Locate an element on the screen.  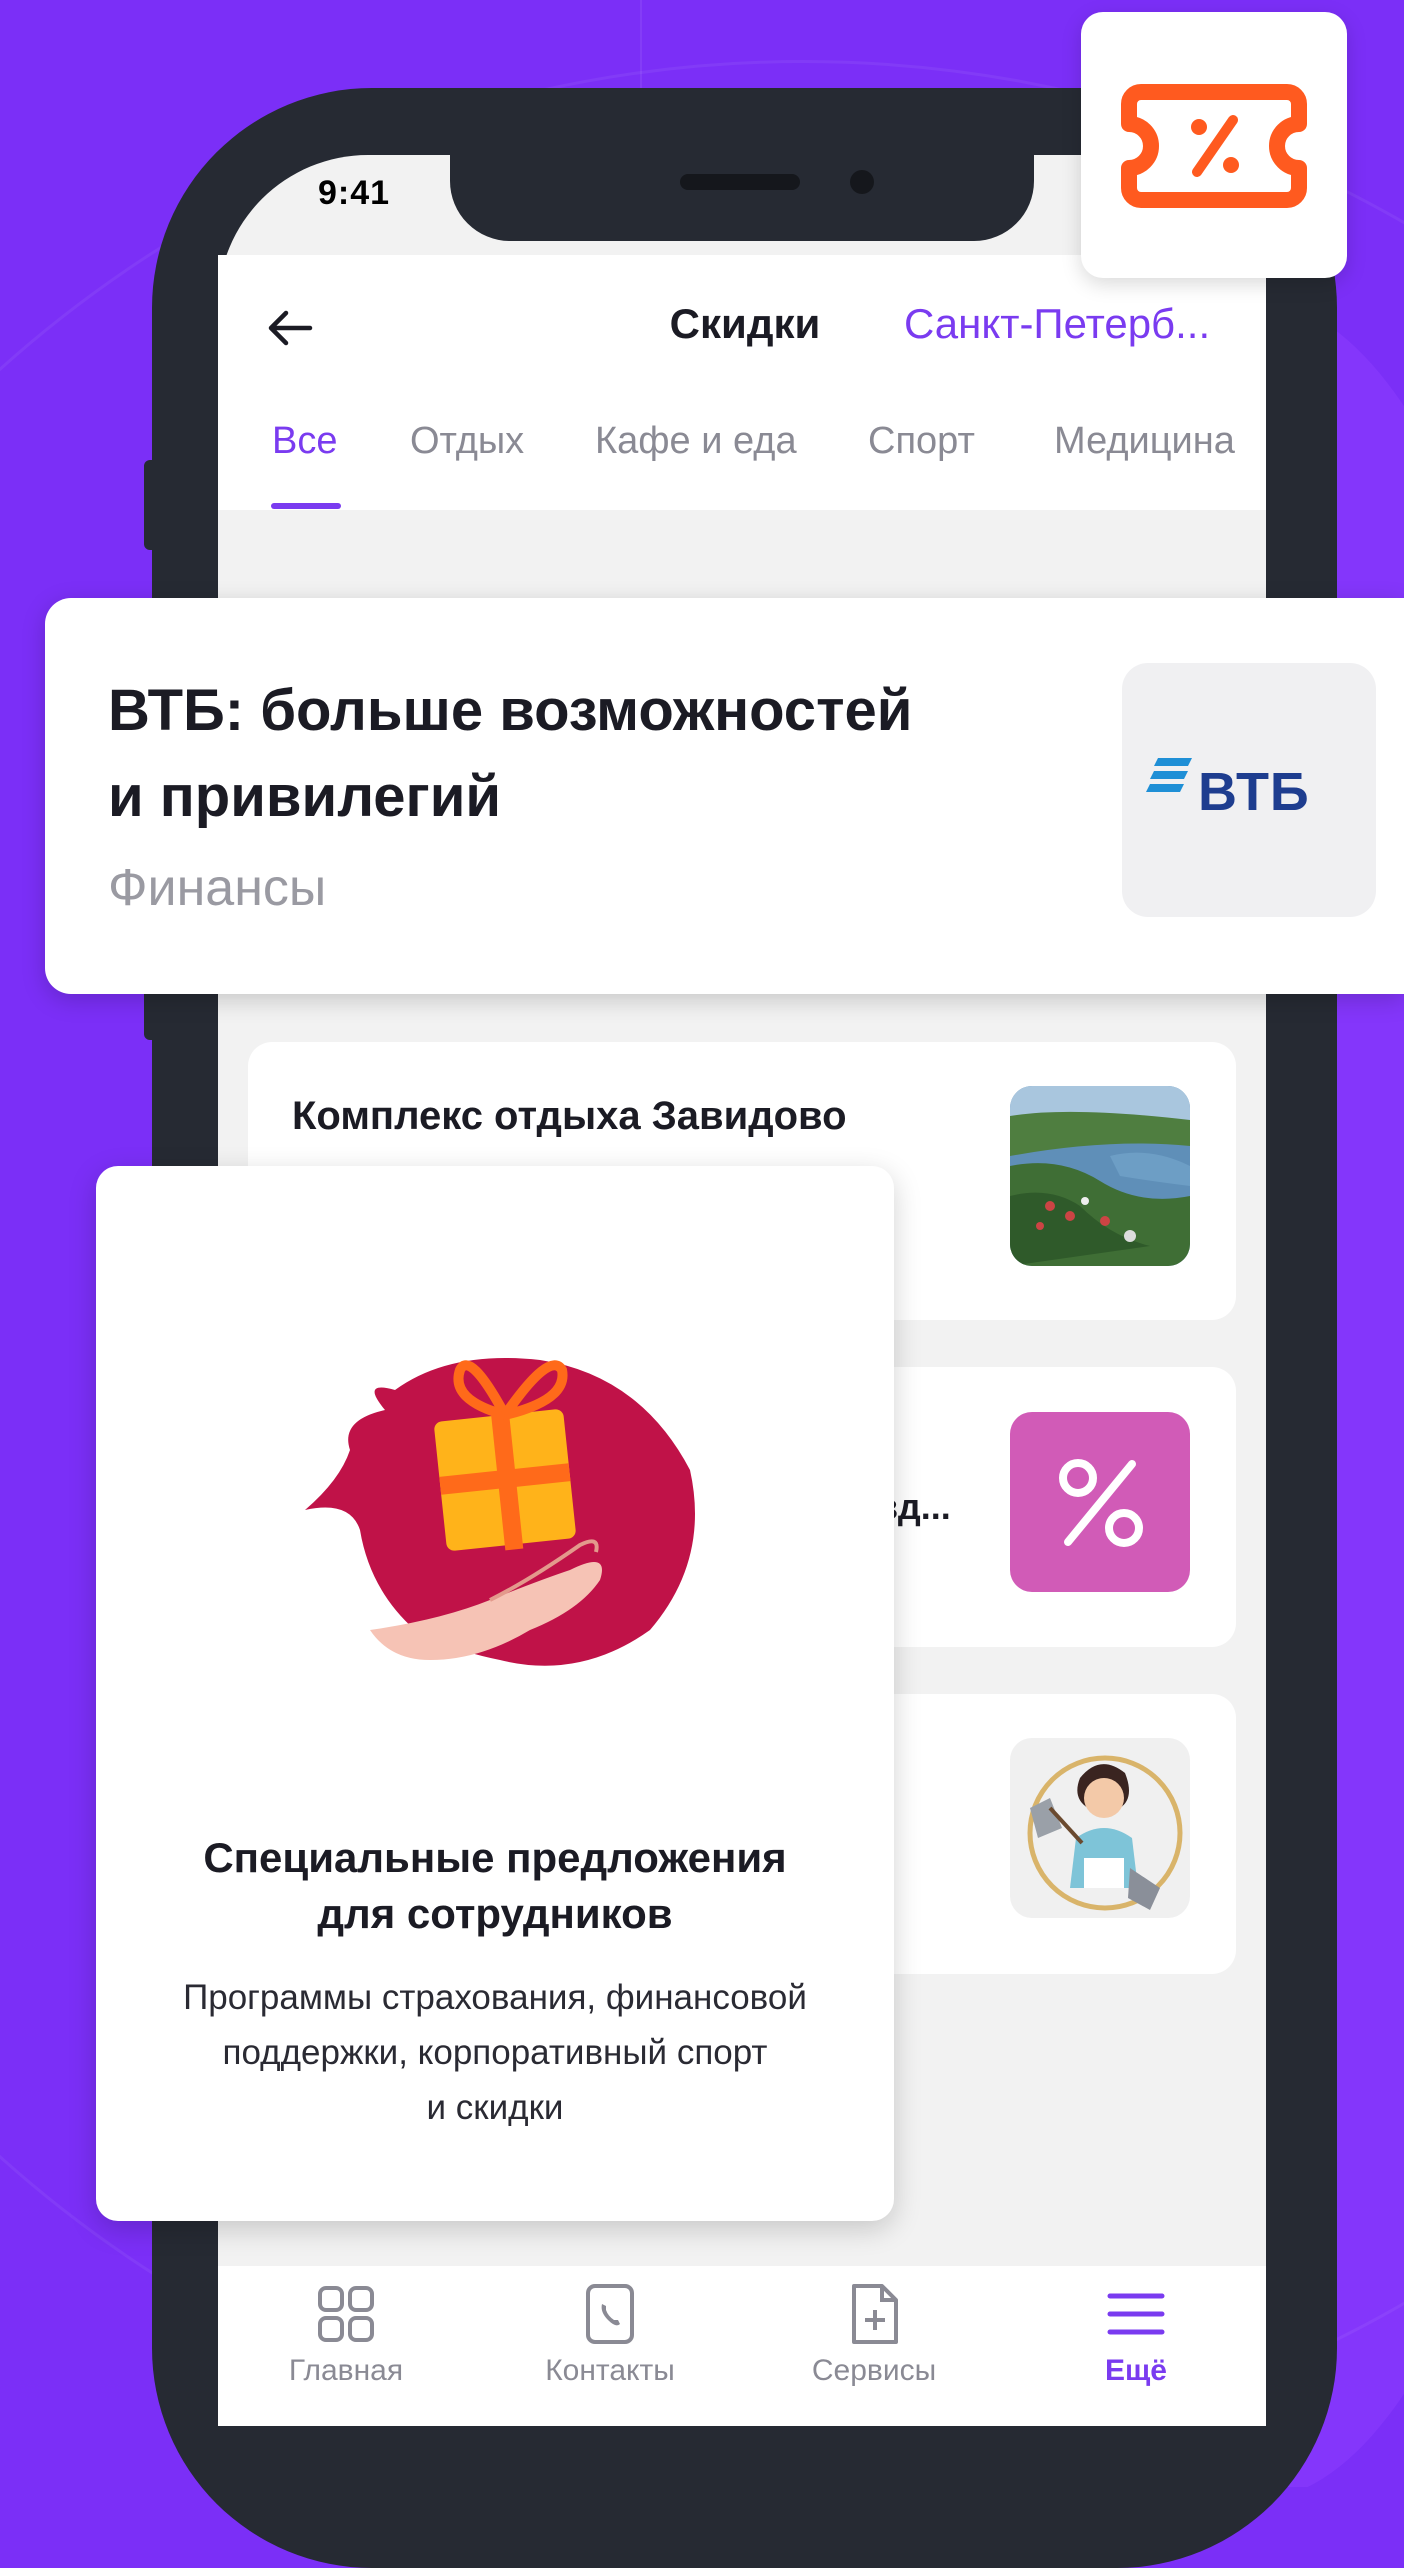
coupon-icon is located at coordinates (1214, 146).